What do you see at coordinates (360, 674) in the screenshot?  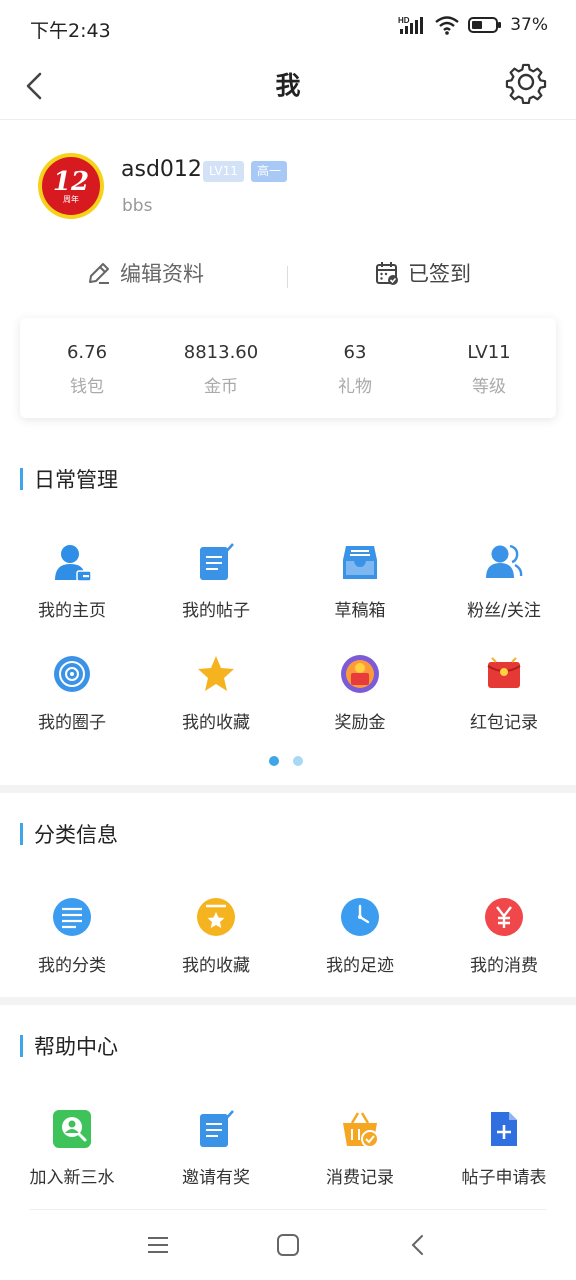 I see `reward-icon` at bounding box center [360, 674].